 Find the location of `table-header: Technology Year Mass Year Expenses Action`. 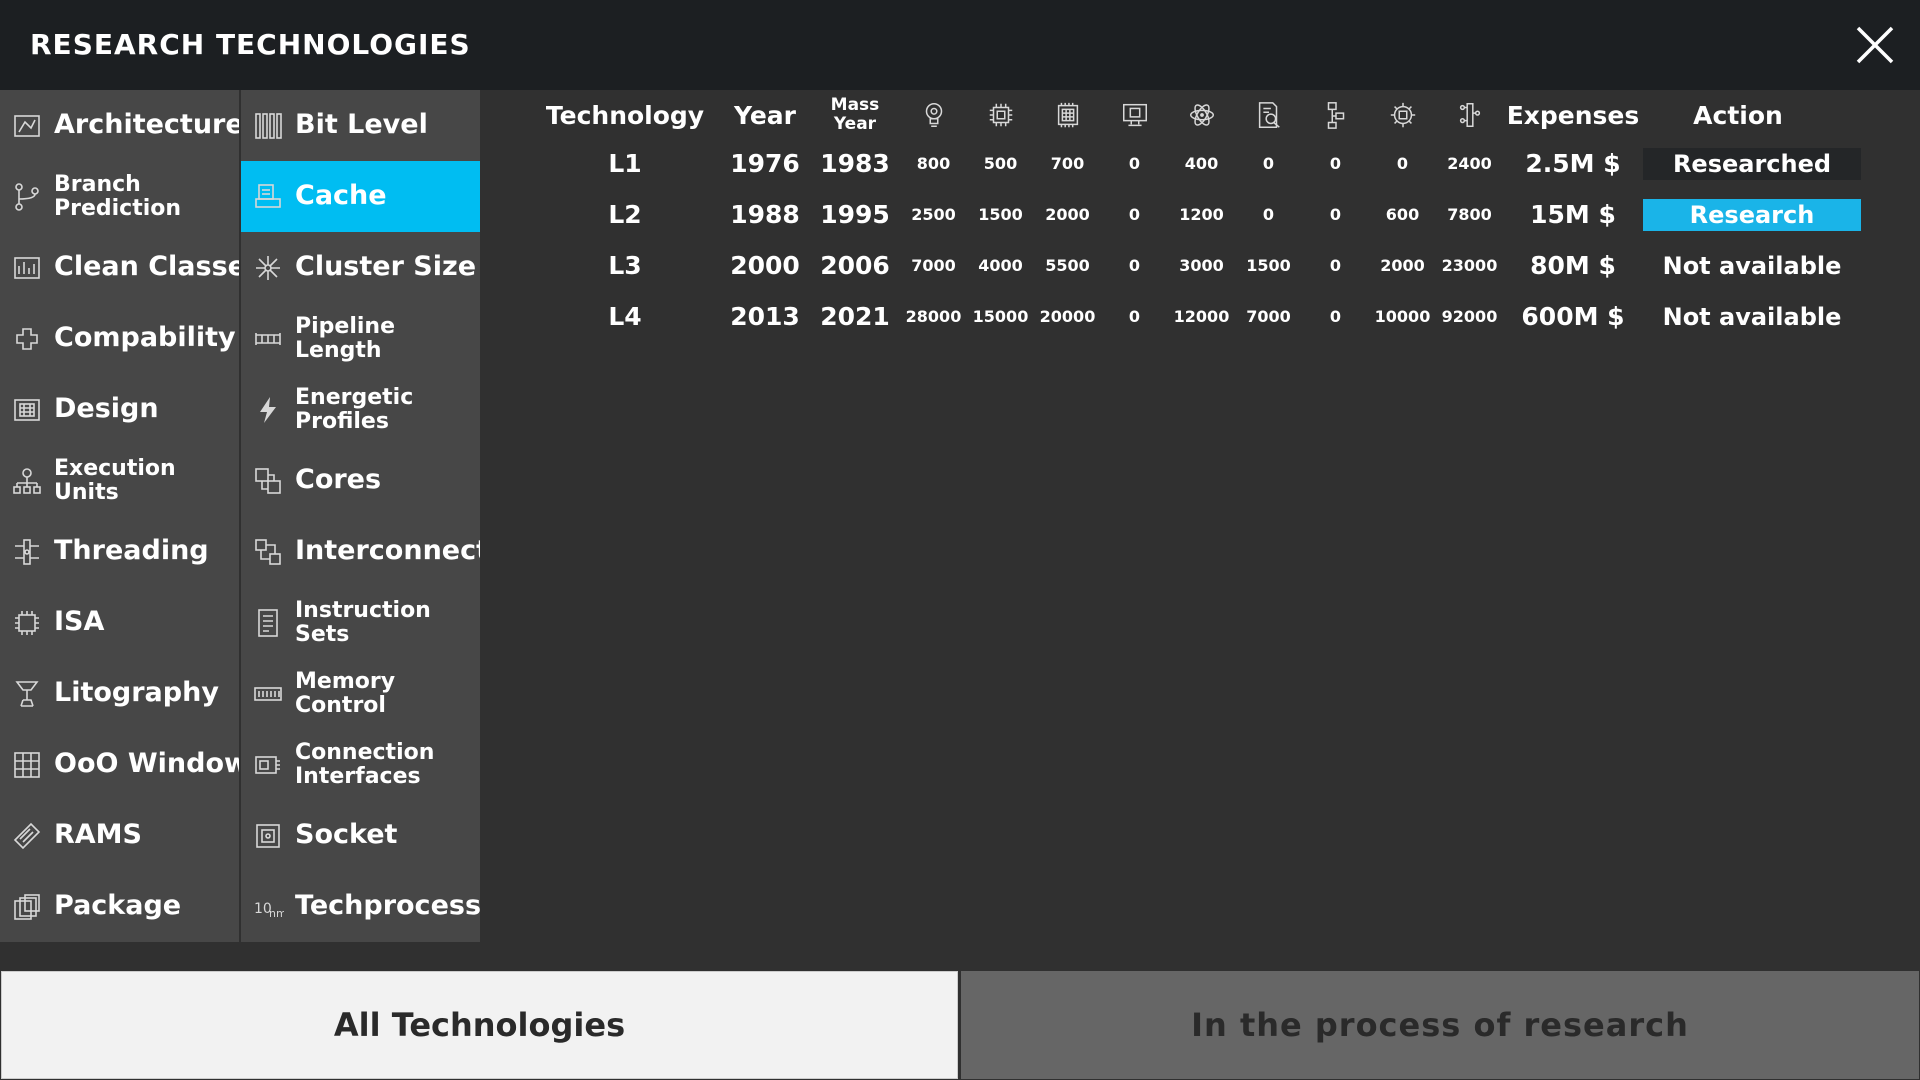

table-header: Technology Year Mass Year Expenses Action is located at coordinates (1210, 115).